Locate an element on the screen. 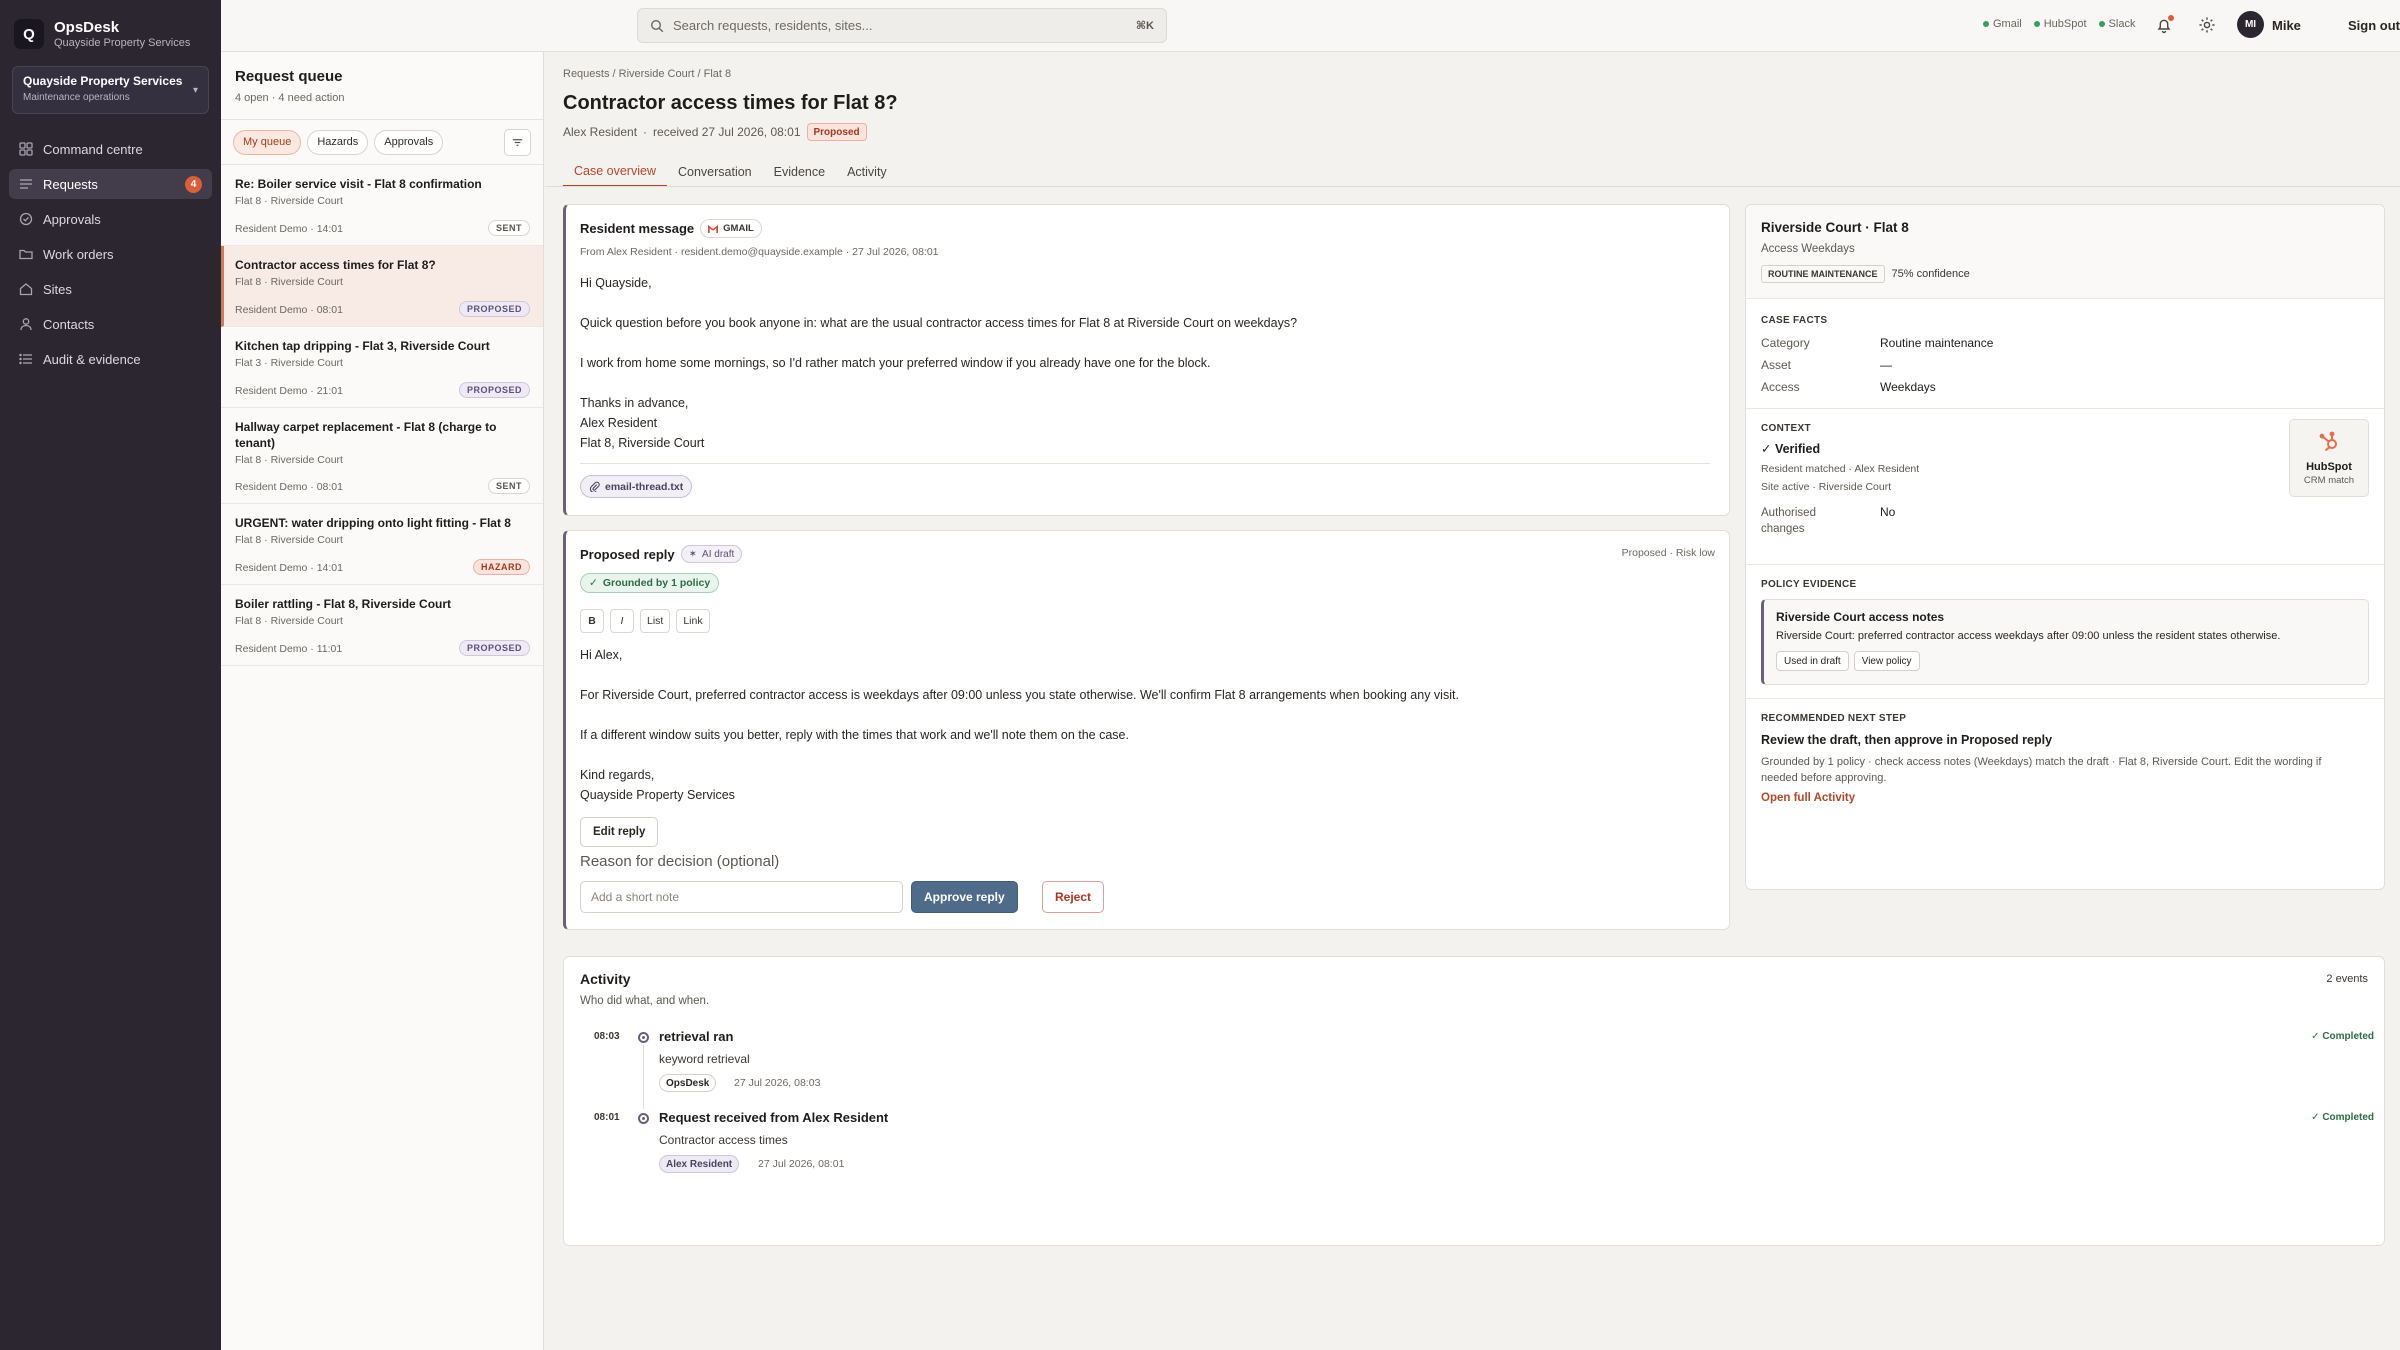  tab-activity: Activity is located at coordinates (867, 172).